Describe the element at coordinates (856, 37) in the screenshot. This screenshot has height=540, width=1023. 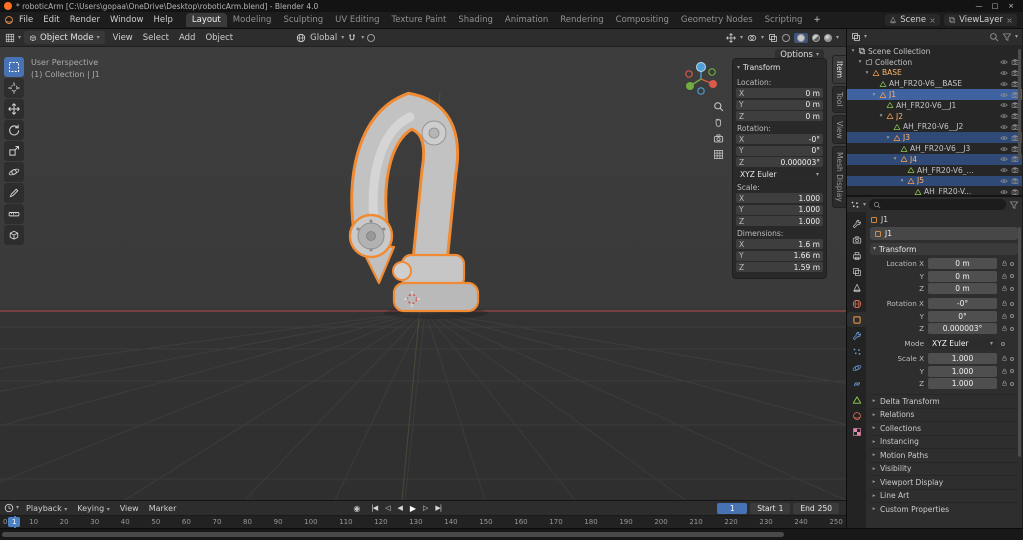
I see `outliner-editor-icon` at that location.